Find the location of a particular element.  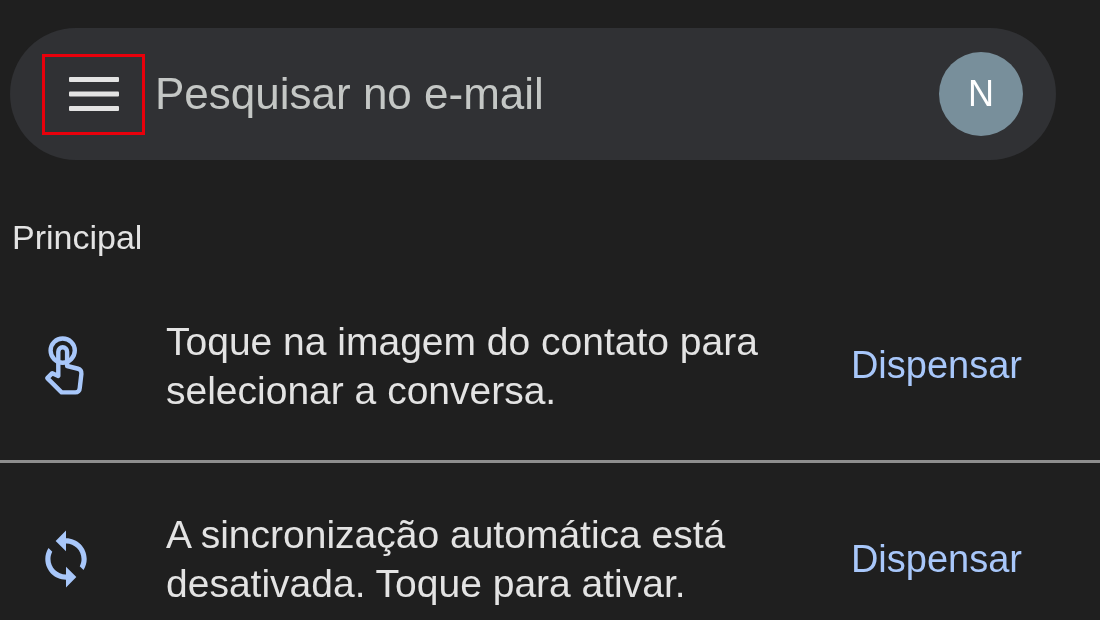

menu-button is located at coordinates (93, 94).